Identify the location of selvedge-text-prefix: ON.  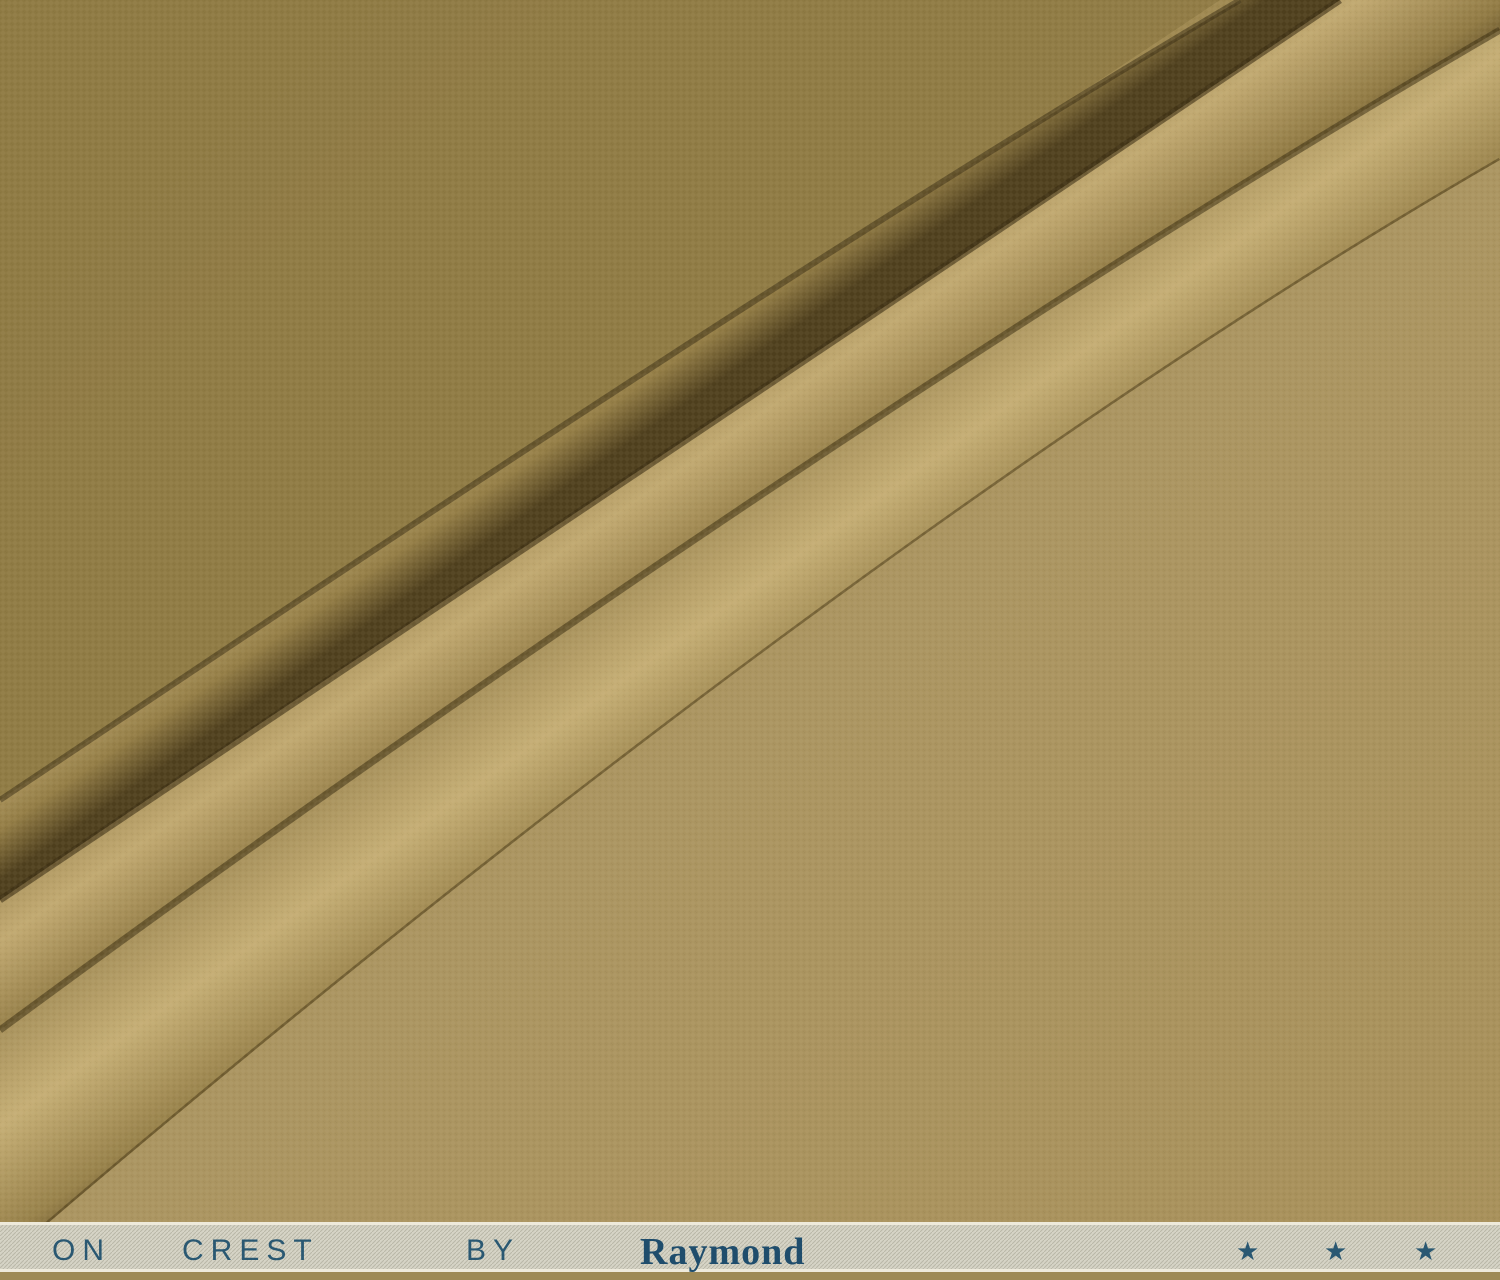
(81, 1250).